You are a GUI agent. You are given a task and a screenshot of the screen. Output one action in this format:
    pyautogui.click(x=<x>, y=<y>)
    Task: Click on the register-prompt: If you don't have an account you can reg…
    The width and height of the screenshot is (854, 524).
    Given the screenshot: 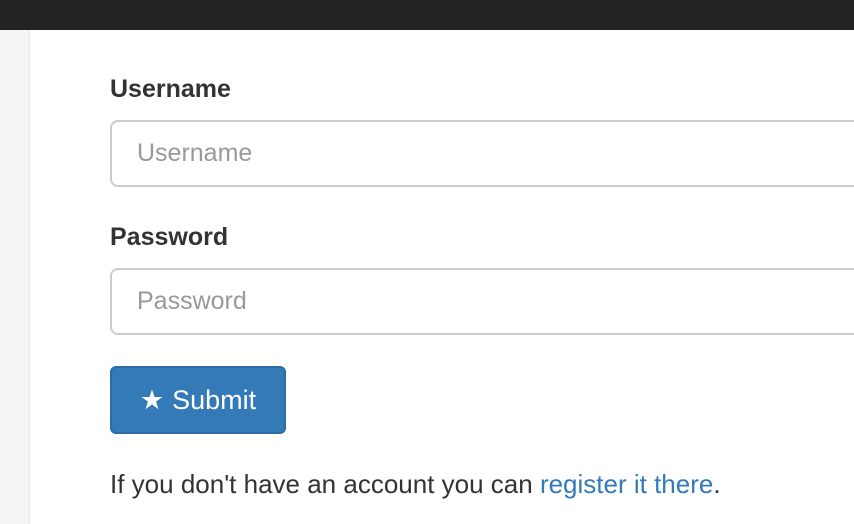 What is the action you would take?
    pyautogui.click(x=415, y=484)
    